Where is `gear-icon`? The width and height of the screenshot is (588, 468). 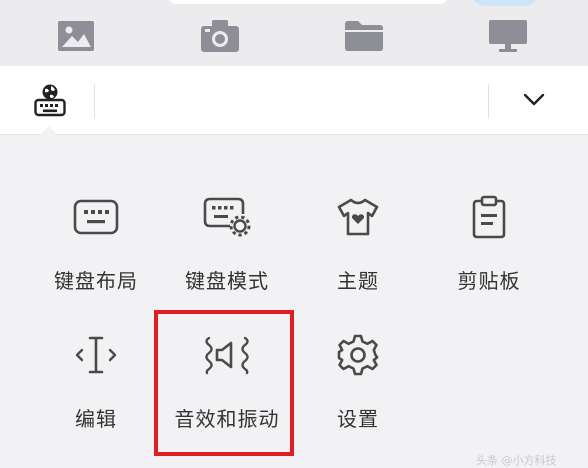
gear-icon is located at coordinates (358, 355).